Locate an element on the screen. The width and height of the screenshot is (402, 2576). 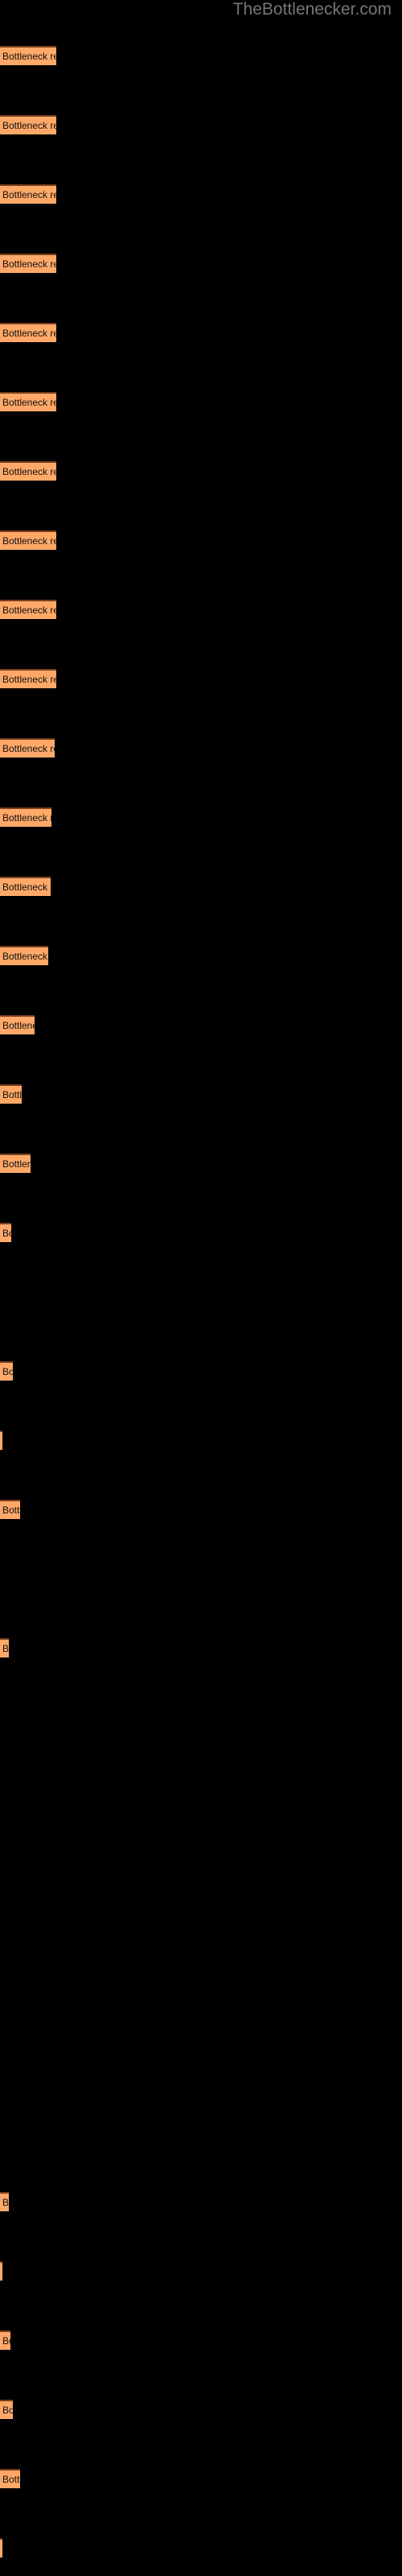
site-watermark: TheBottlenecker.com is located at coordinates (312, 9).